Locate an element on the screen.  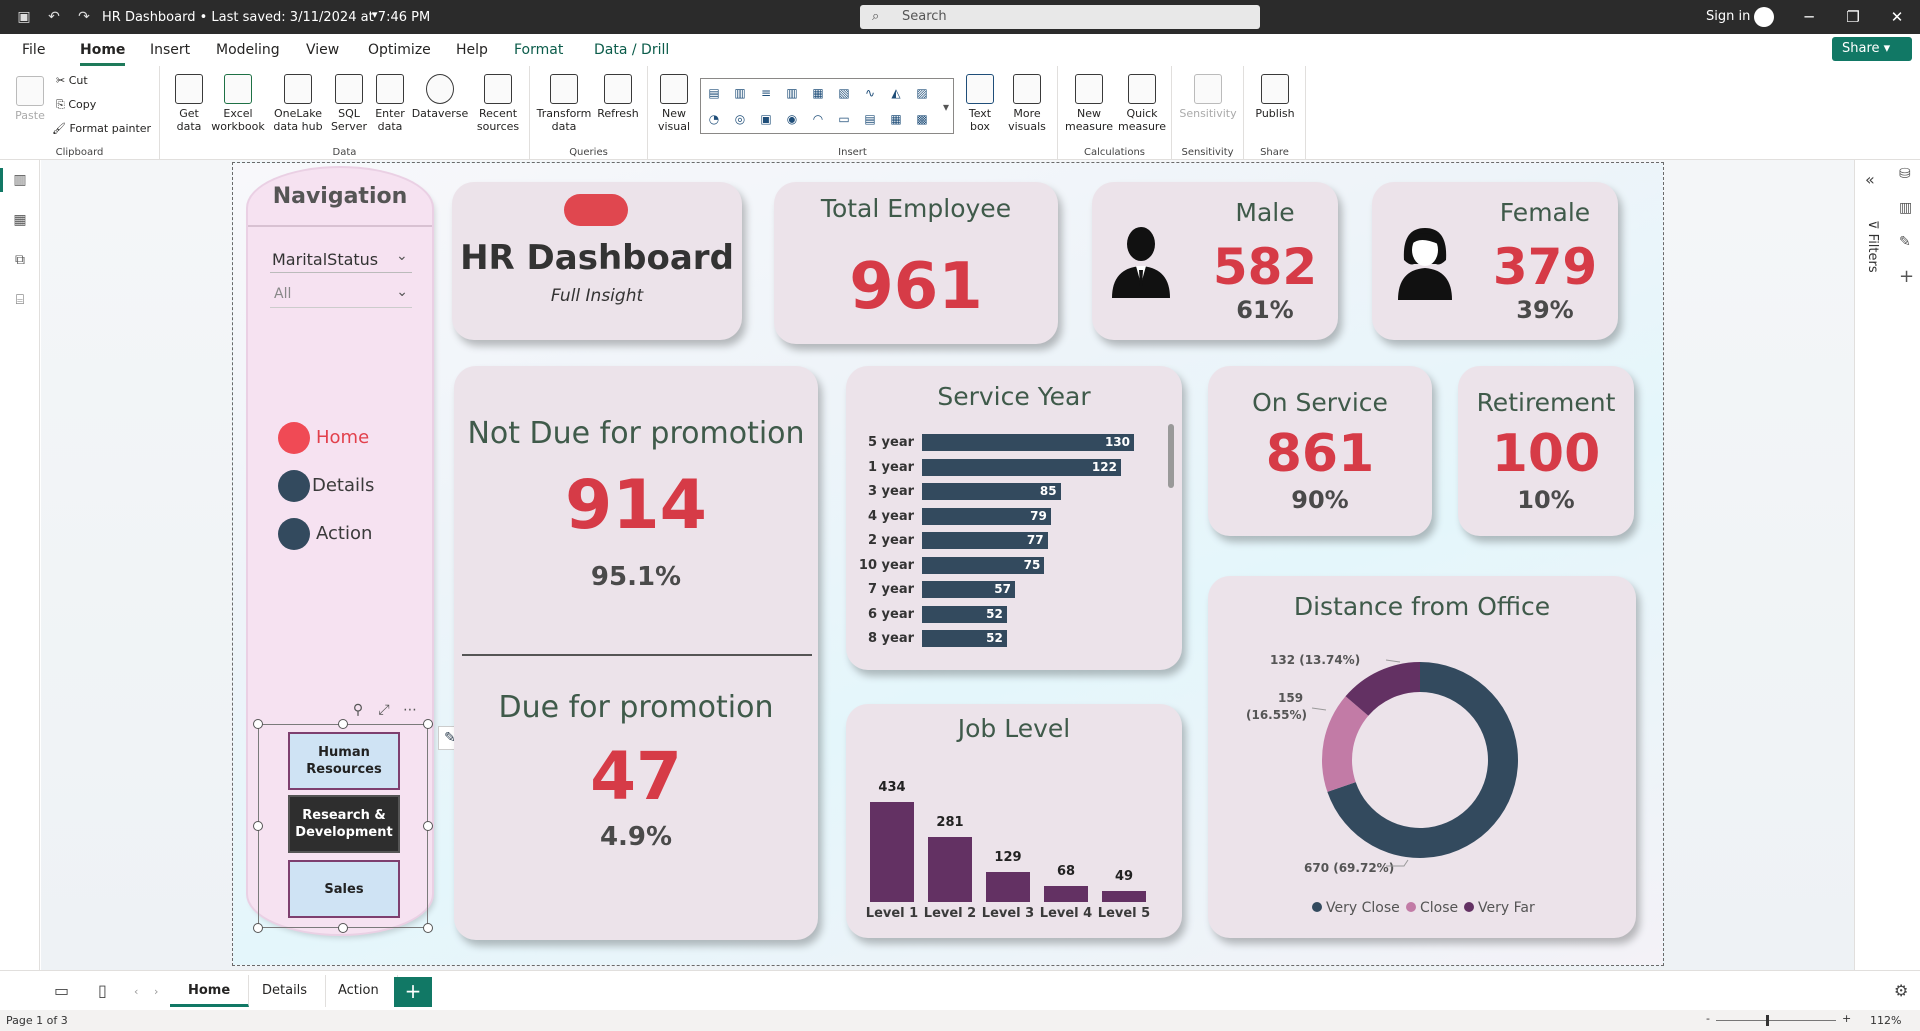
restore-icon: ❐ is located at coordinates (1853, 17).